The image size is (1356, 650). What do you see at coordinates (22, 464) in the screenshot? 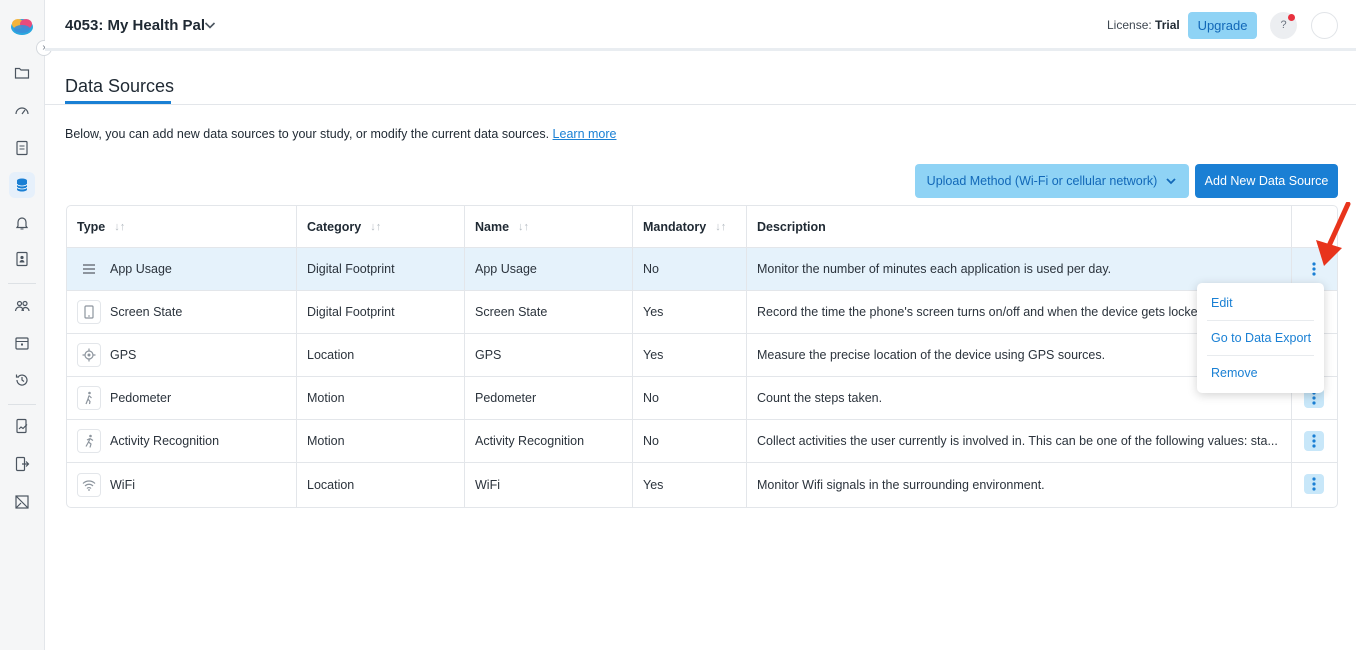
I see `nav-export-icon` at bounding box center [22, 464].